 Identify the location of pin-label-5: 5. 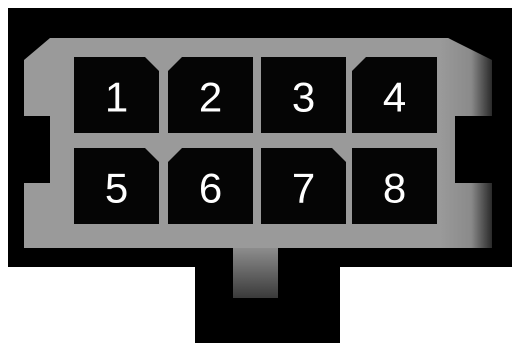
(116, 188).